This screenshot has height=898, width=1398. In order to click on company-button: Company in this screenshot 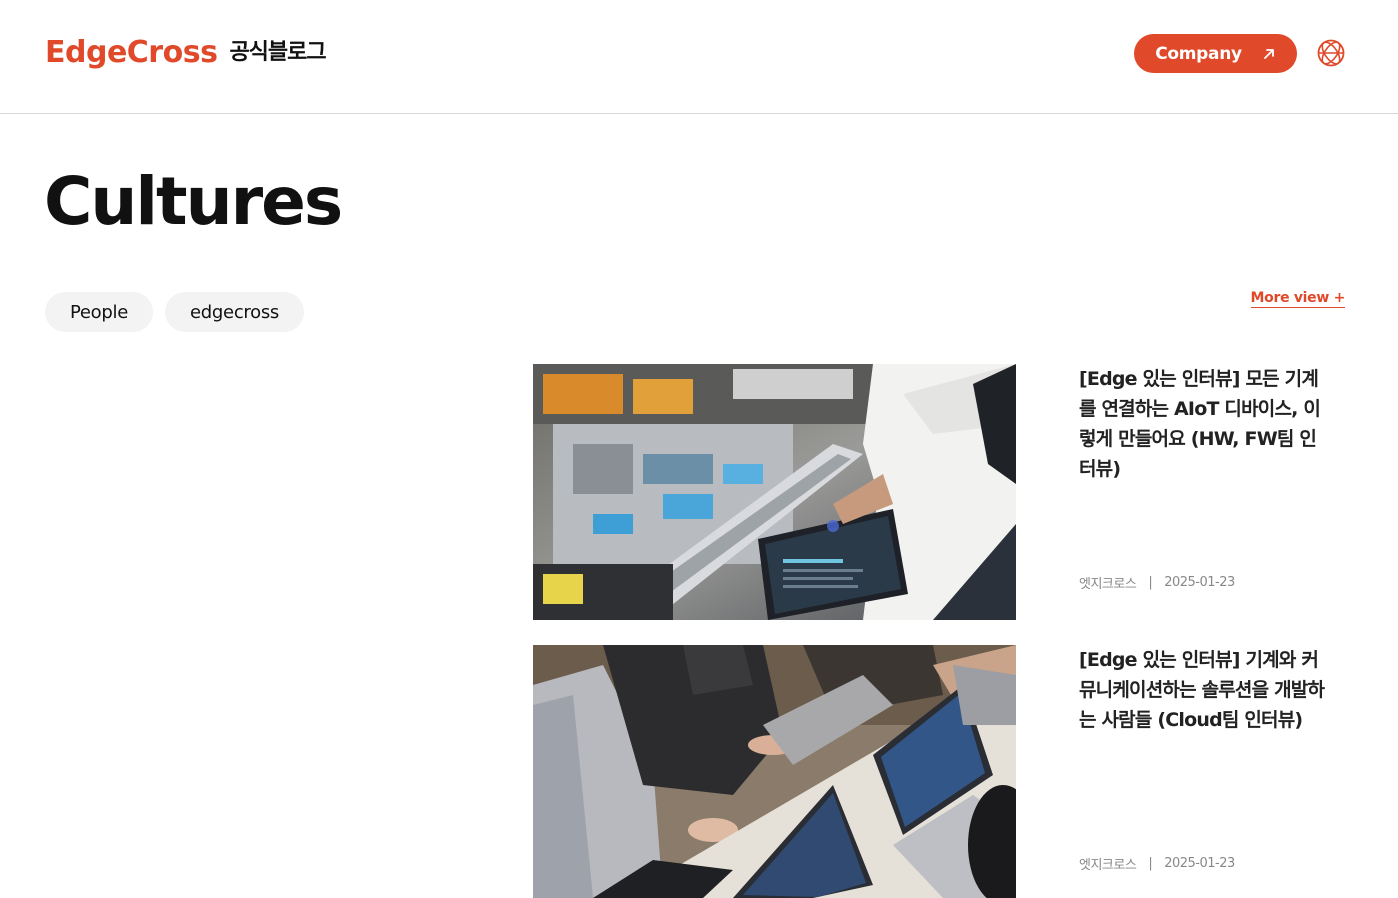, I will do `click(1215, 53)`.